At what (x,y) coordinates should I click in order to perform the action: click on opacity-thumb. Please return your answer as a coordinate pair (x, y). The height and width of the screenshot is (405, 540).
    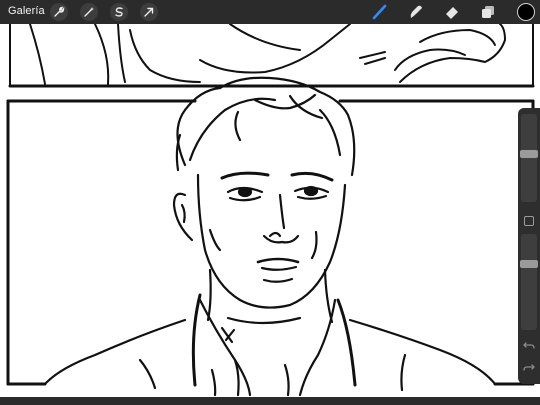
    Looking at the image, I should click on (529, 264).